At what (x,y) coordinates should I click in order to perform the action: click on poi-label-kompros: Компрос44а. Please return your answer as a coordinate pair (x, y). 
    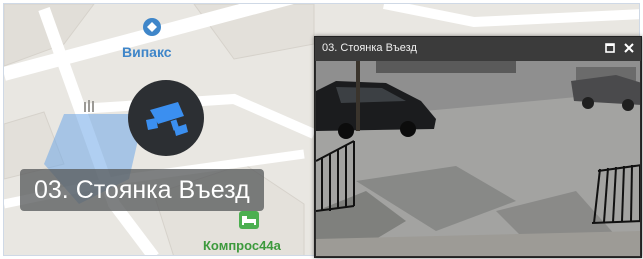
    Looking at the image, I should click on (242, 245).